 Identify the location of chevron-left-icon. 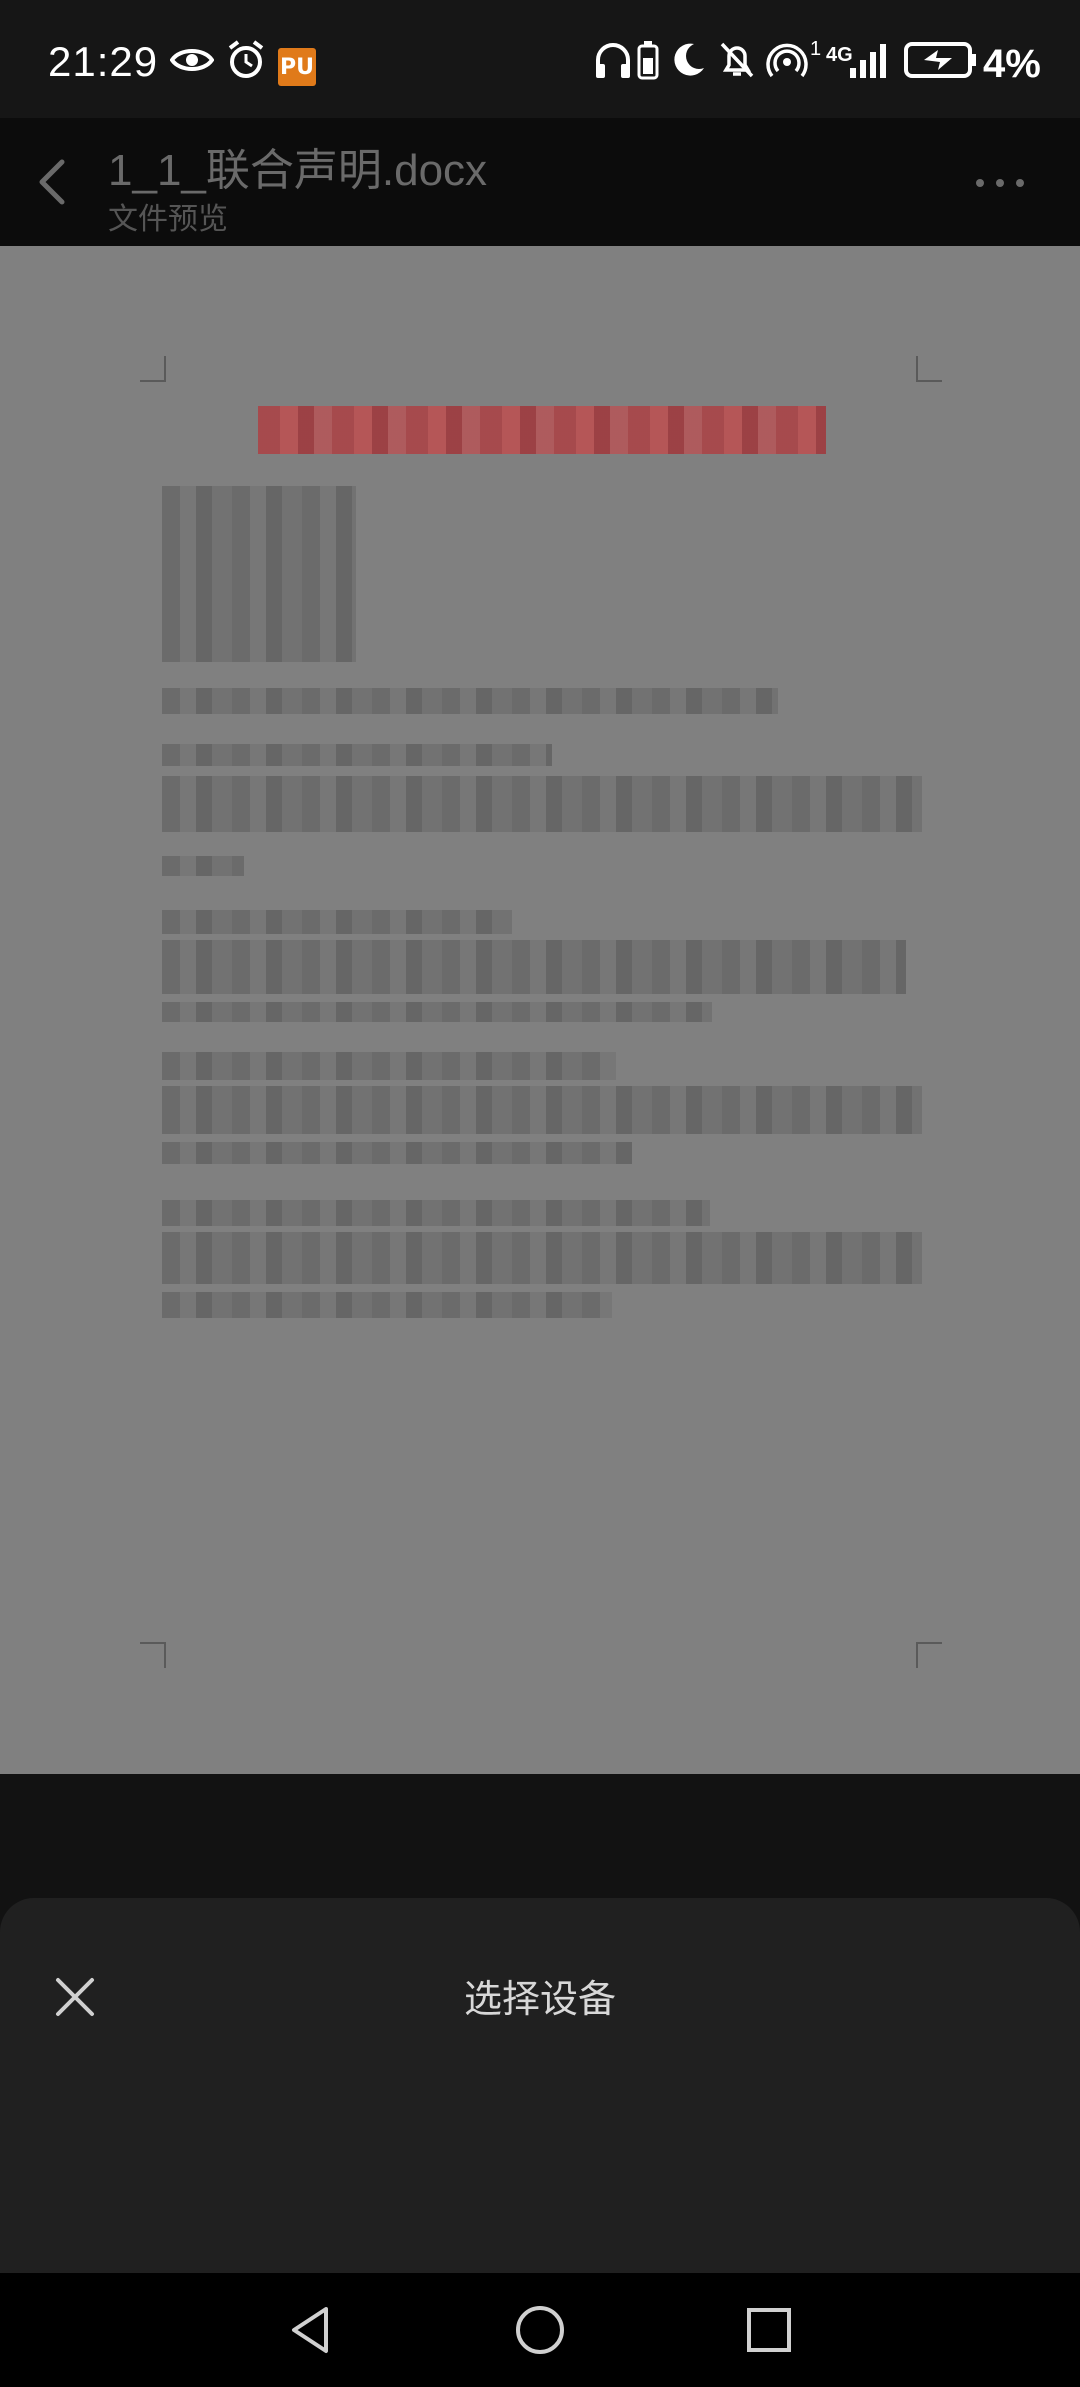
(53, 182).